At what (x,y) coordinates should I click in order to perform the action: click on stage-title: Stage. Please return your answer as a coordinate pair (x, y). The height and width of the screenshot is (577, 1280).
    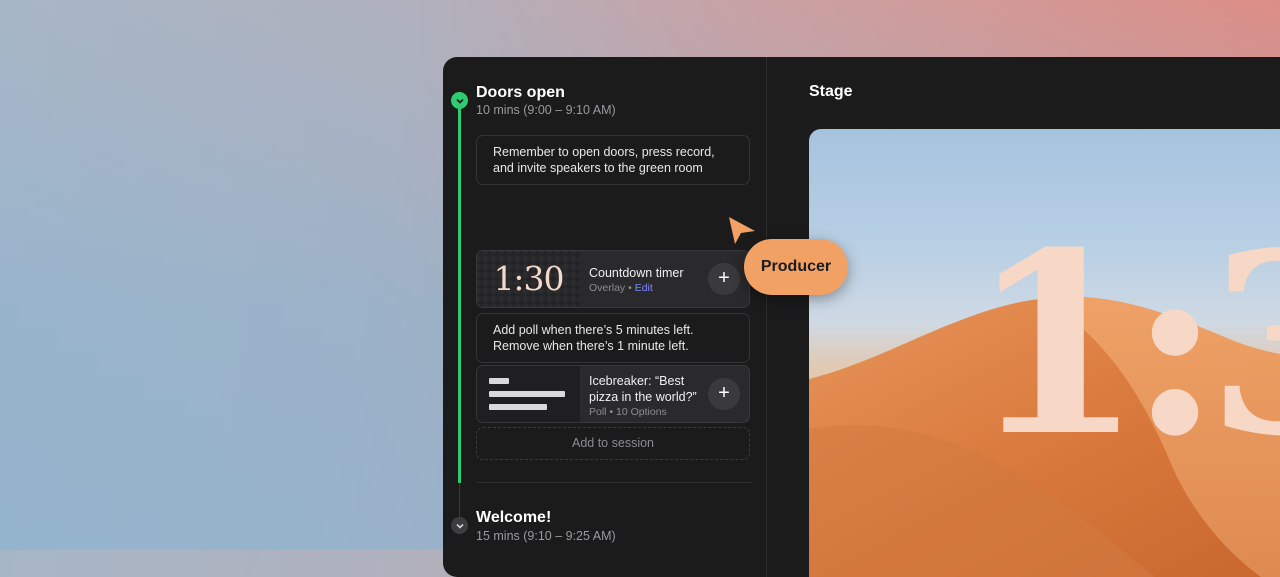
    Looking at the image, I should click on (831, 91).